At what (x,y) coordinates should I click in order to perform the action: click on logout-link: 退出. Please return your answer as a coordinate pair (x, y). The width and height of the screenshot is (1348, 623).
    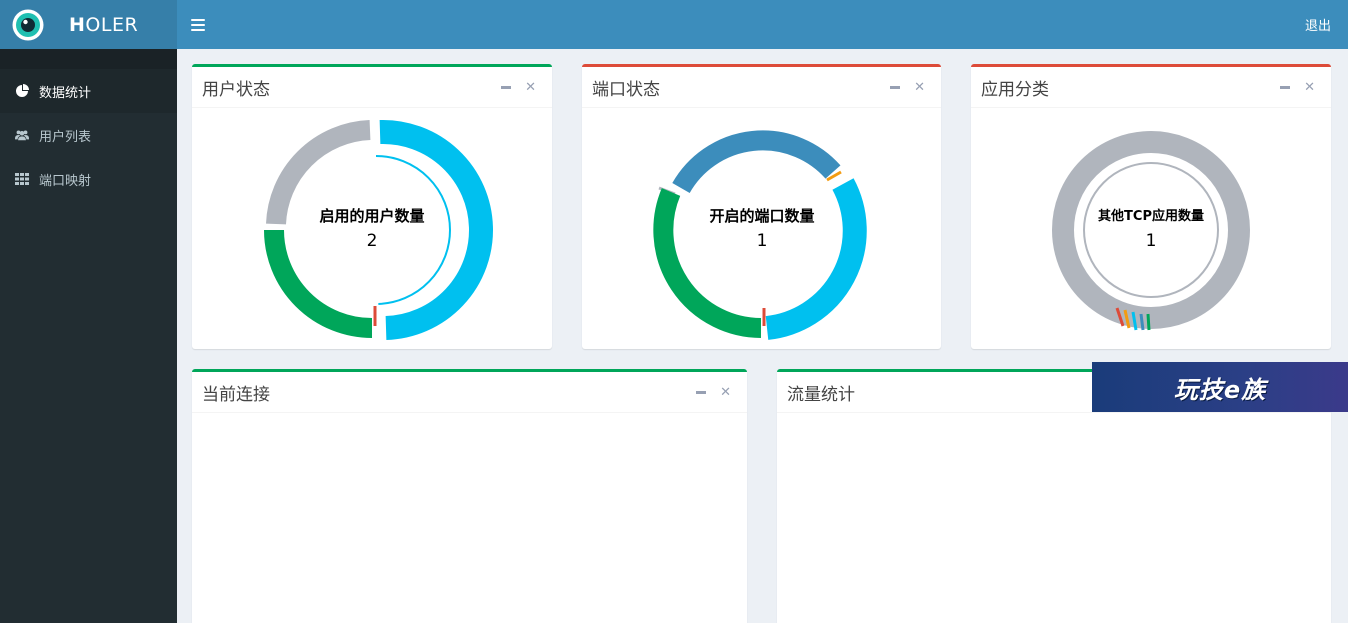
    Looking at the image, I should click on (1318, 24).